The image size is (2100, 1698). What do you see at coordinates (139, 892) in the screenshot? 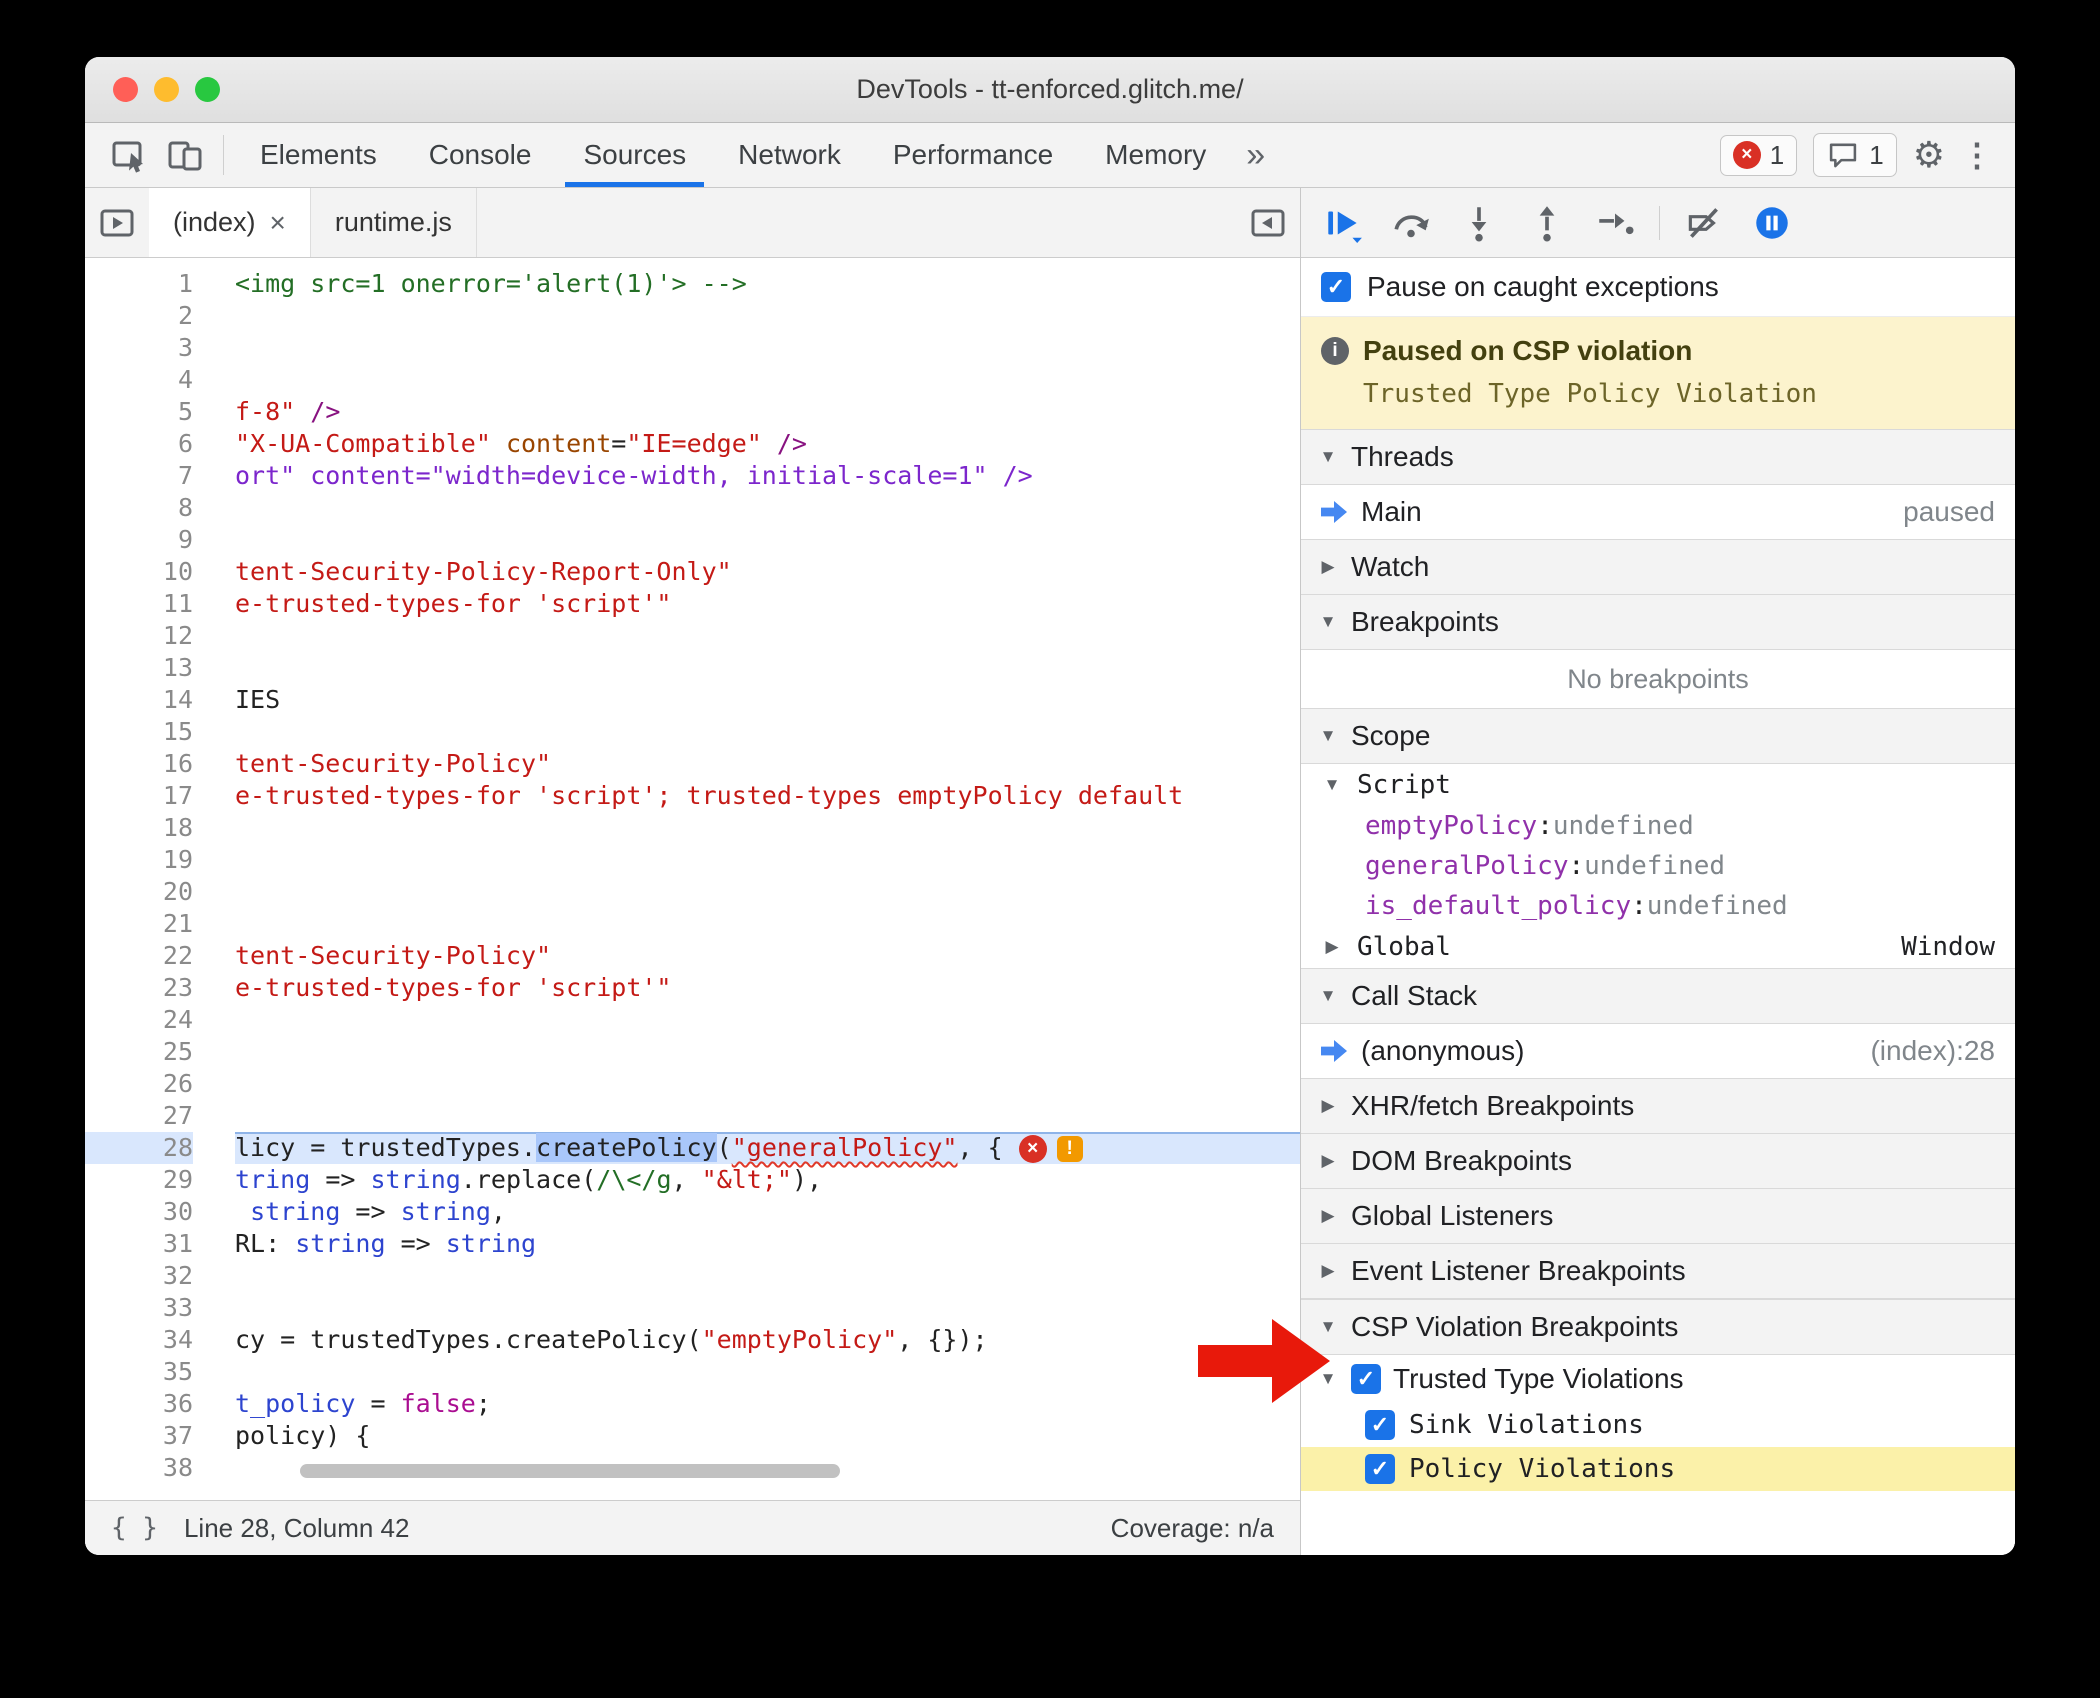
I see `line-number: 20` at bounding box center [139, 892].